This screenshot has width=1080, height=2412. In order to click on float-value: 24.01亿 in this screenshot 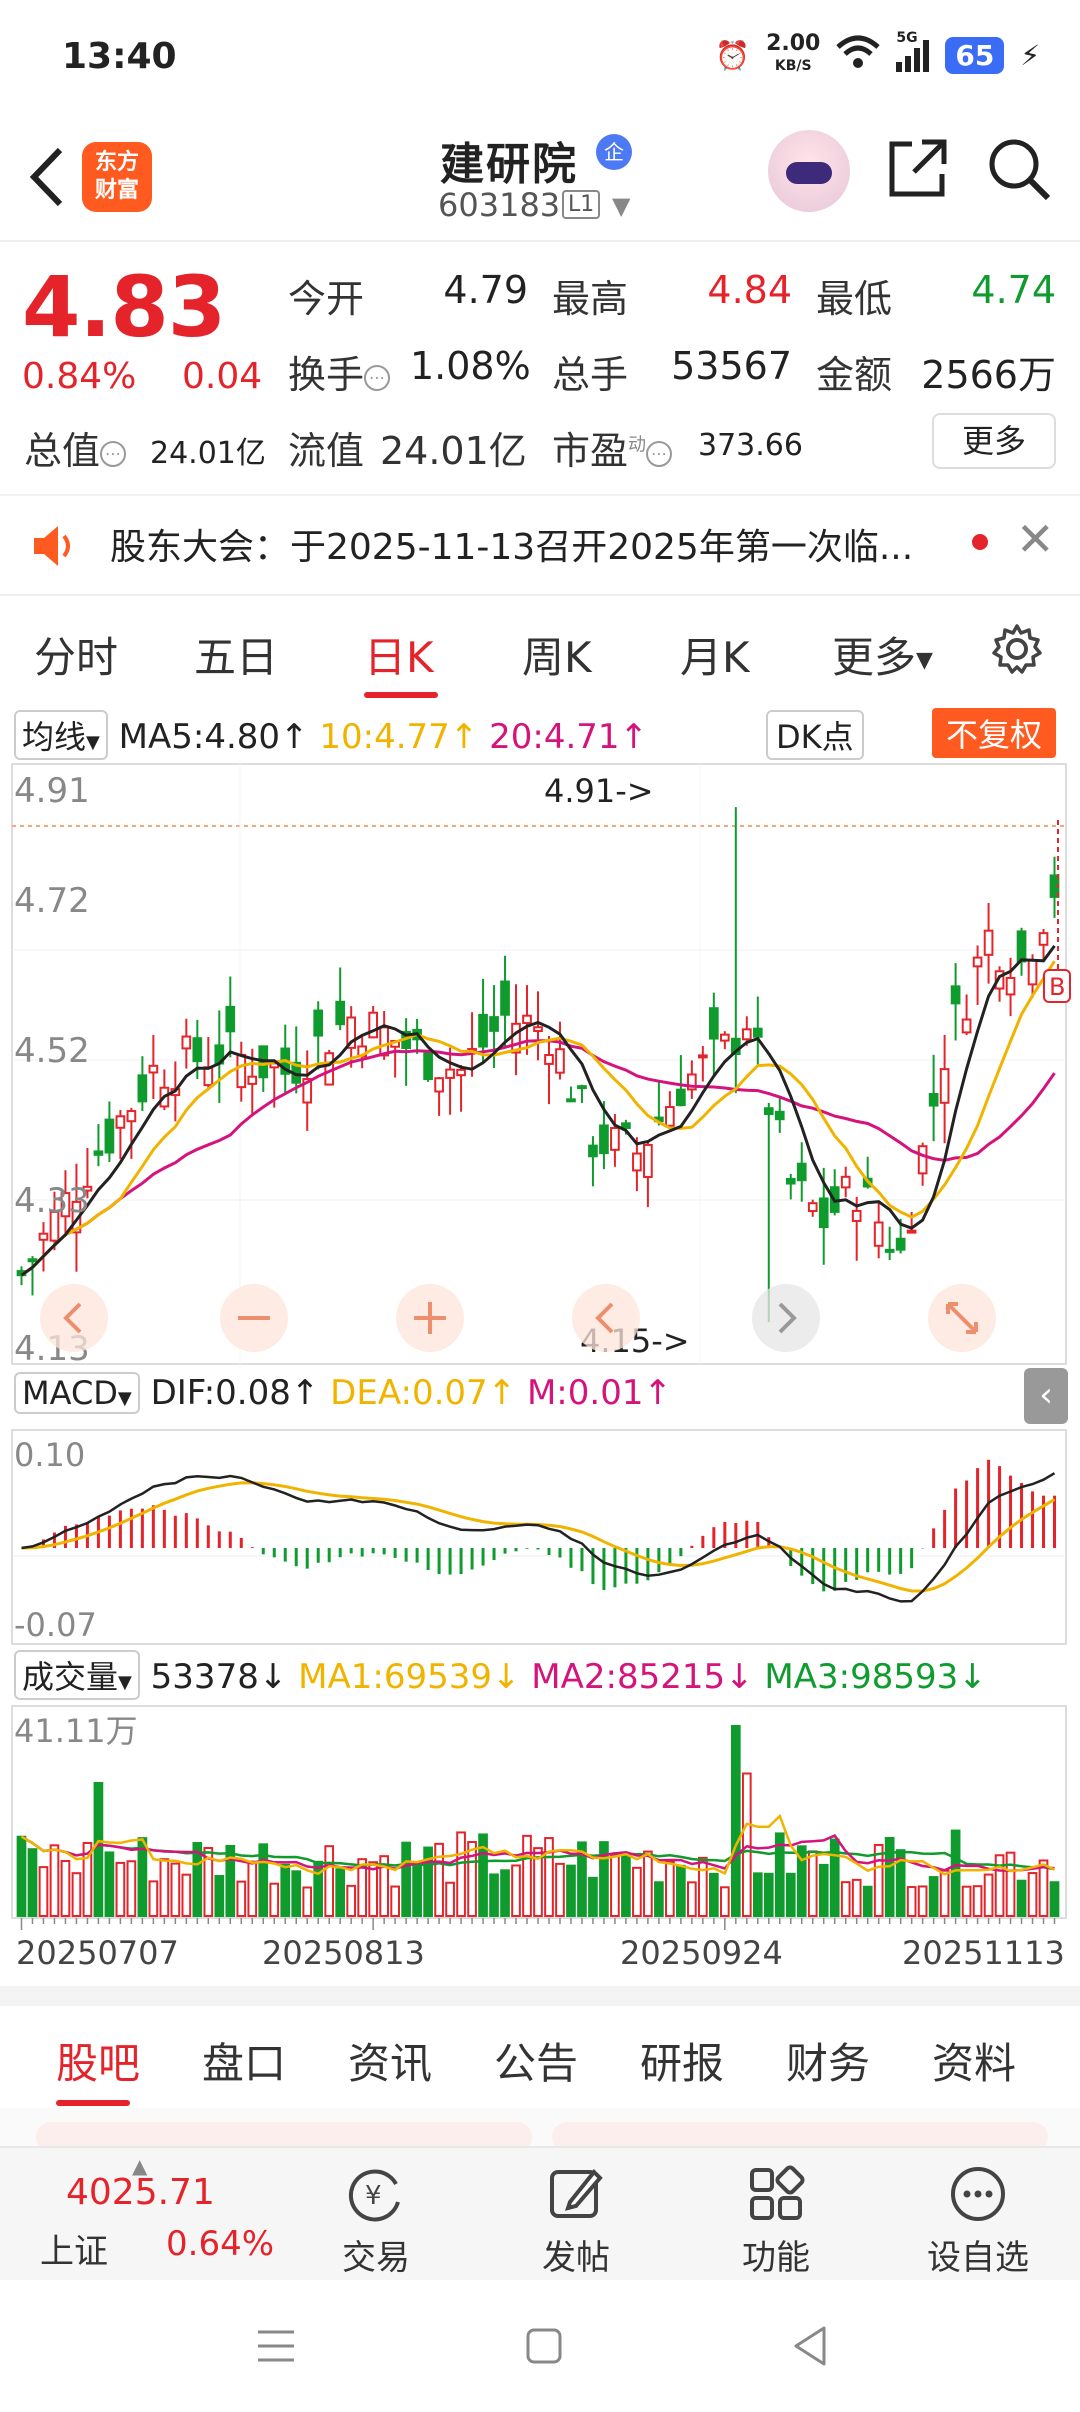, I will do `click(453, 451)`.